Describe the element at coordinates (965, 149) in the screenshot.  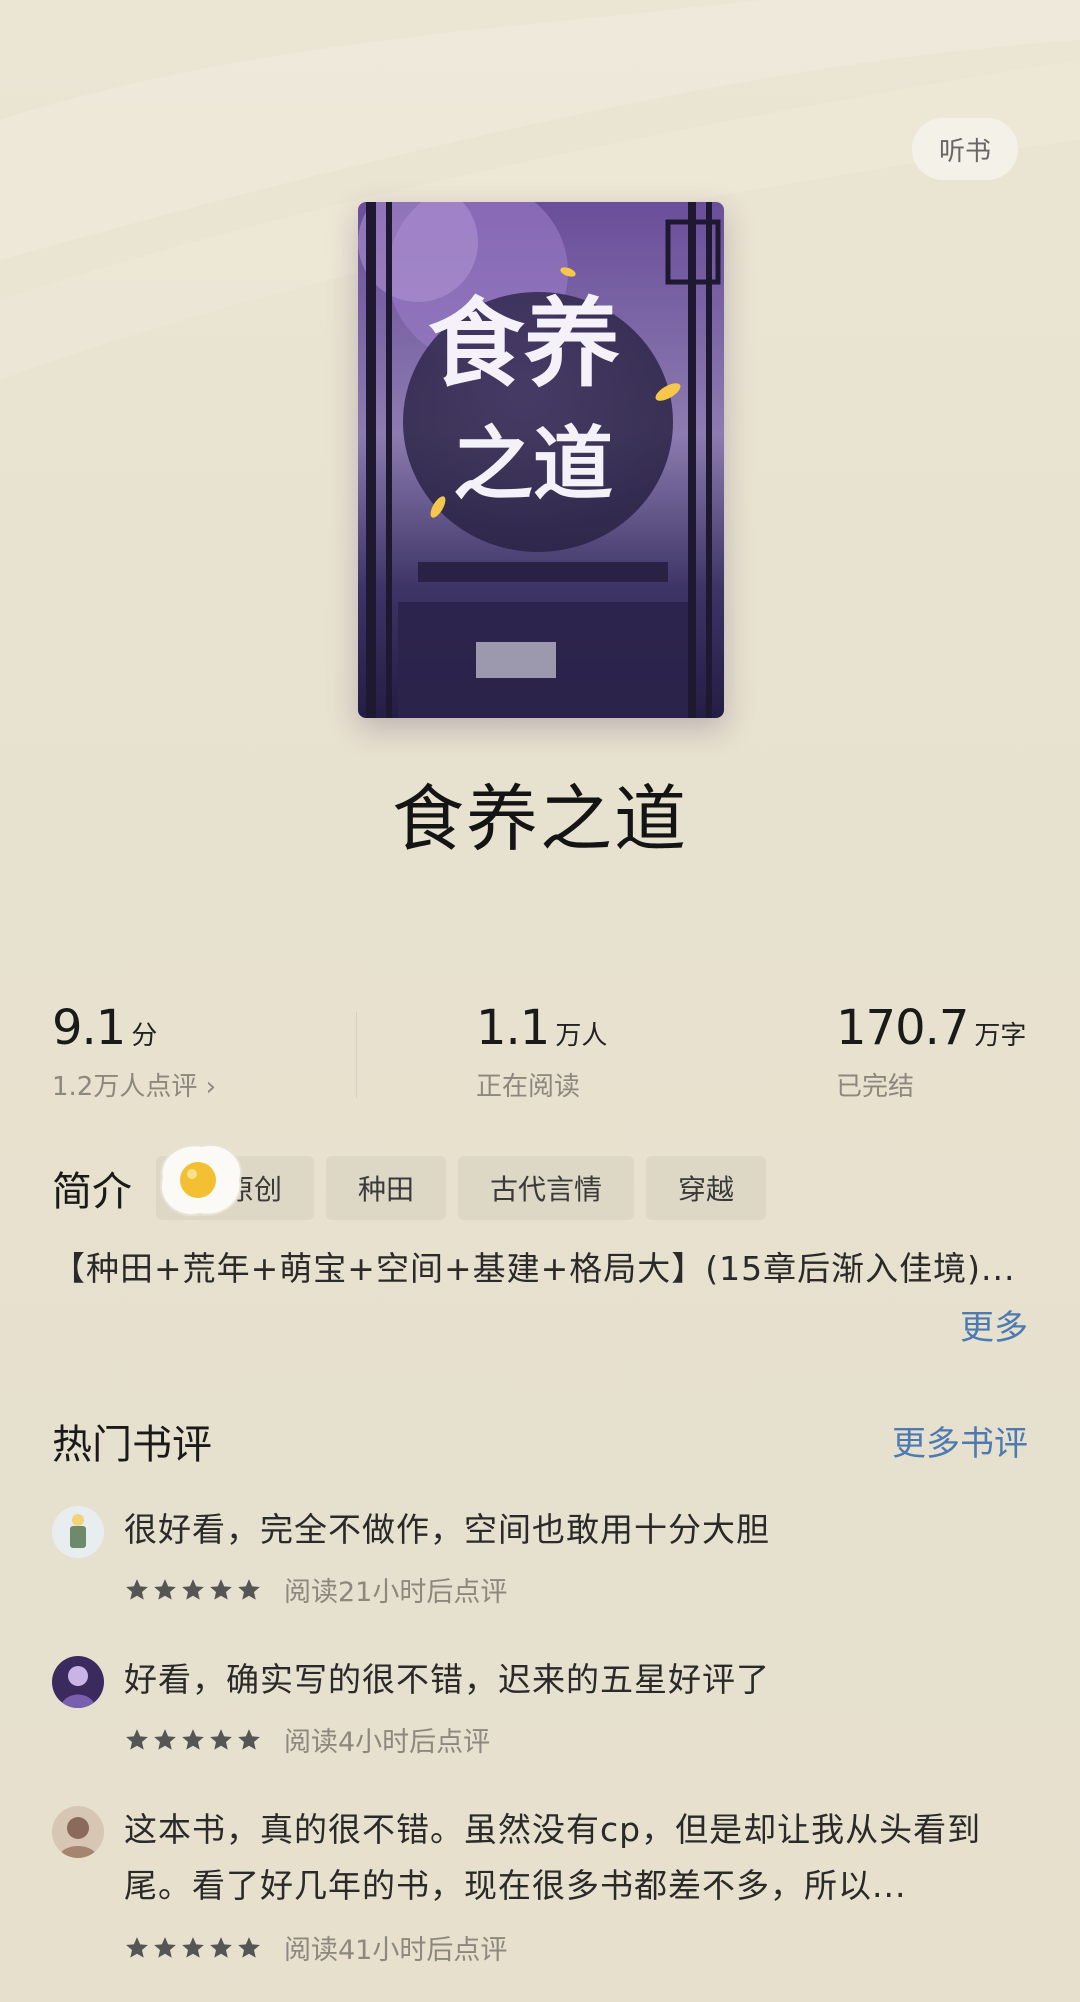
I see `listen-button: 听书` at that location.